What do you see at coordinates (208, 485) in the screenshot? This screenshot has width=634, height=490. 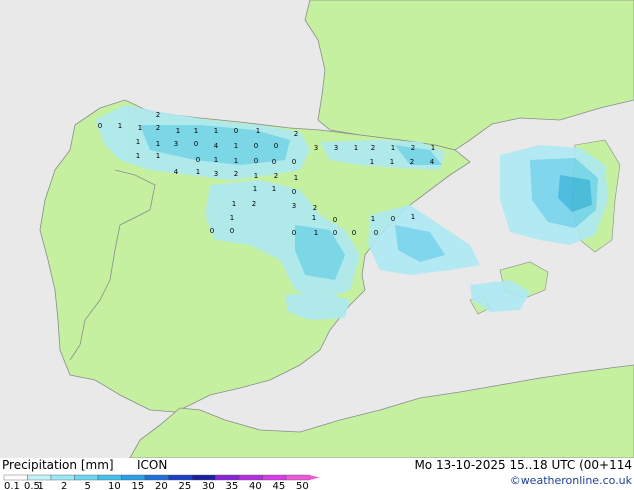 I see `scale-label: 30` at bounding box center [208, 485].